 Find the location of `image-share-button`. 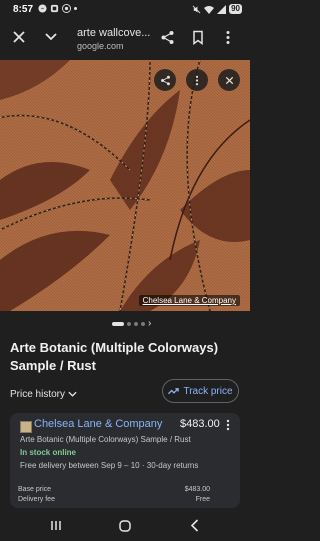

image-share-button is located at coordinates (165, 80).